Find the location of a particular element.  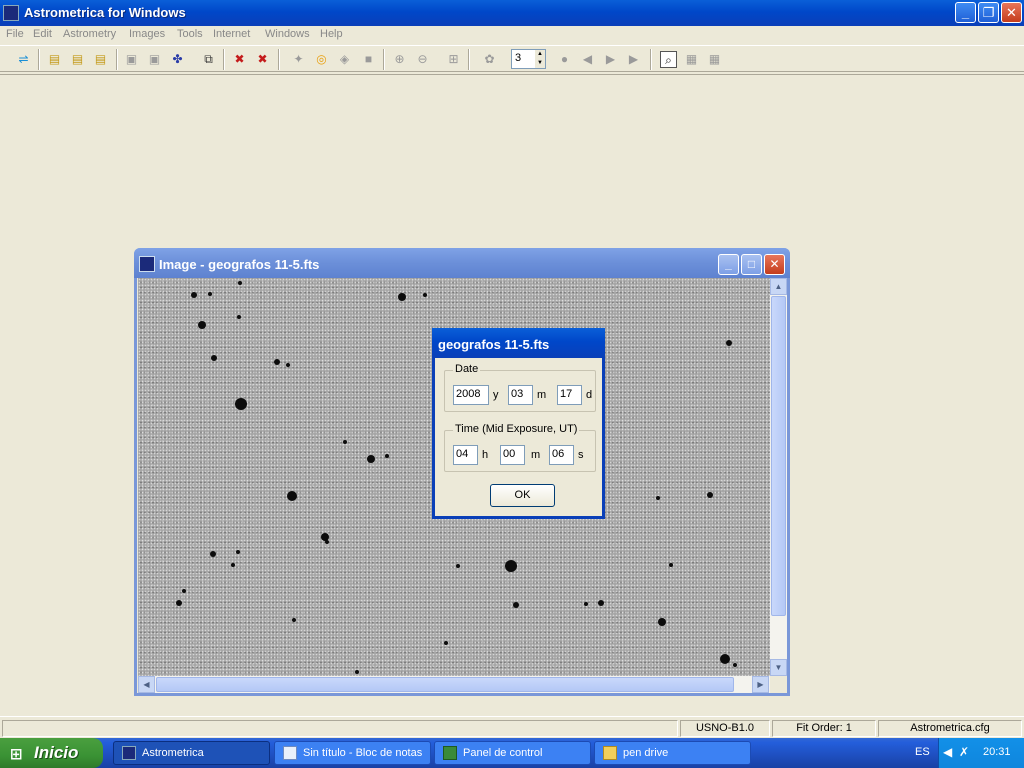

step-forward-icon: ▶ is located at coordinates (610, 59).